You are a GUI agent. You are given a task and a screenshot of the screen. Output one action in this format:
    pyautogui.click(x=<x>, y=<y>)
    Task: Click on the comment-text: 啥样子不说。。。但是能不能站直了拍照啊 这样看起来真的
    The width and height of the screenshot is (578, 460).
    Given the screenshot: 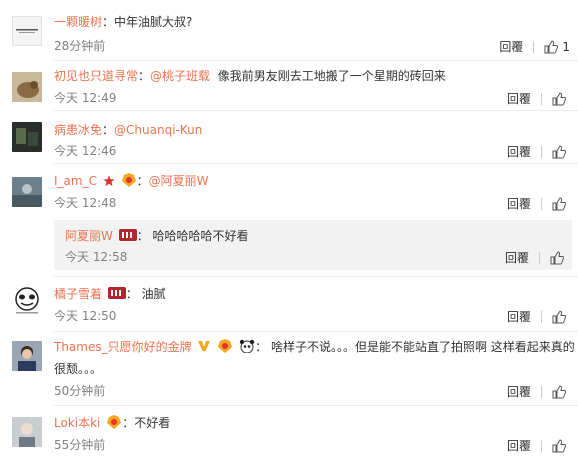 What is the action you would take?
    pyautogui.click(x=422, y=347)
    